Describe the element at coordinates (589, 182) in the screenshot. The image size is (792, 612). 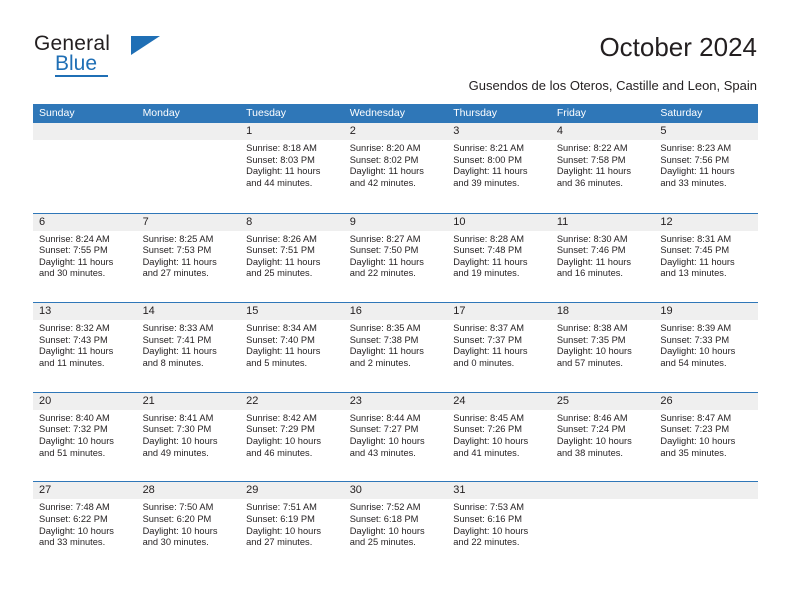
I see `daylight-duration-line2: and 36 minutes.` at that location.